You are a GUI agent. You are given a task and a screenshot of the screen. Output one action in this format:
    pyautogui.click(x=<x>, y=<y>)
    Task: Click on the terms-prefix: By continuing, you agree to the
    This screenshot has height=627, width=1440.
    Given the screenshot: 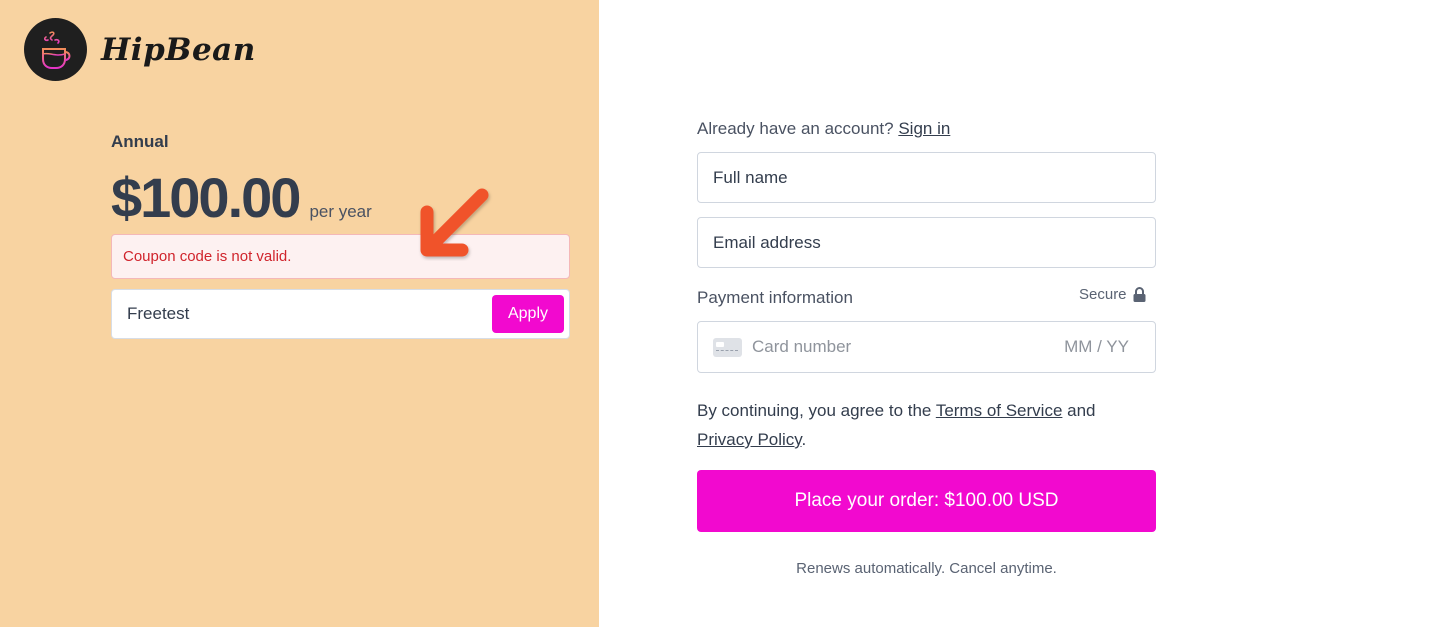 What is the action you would take?
    pyautogui.click(x=814, y=410)
    